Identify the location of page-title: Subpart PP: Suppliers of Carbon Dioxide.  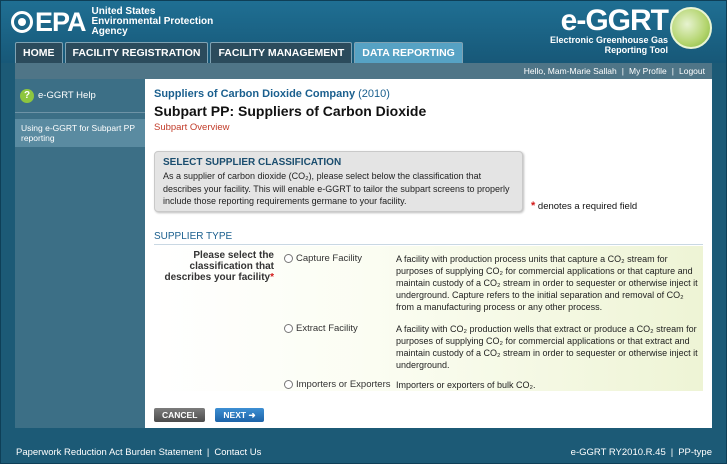
(290, 111).